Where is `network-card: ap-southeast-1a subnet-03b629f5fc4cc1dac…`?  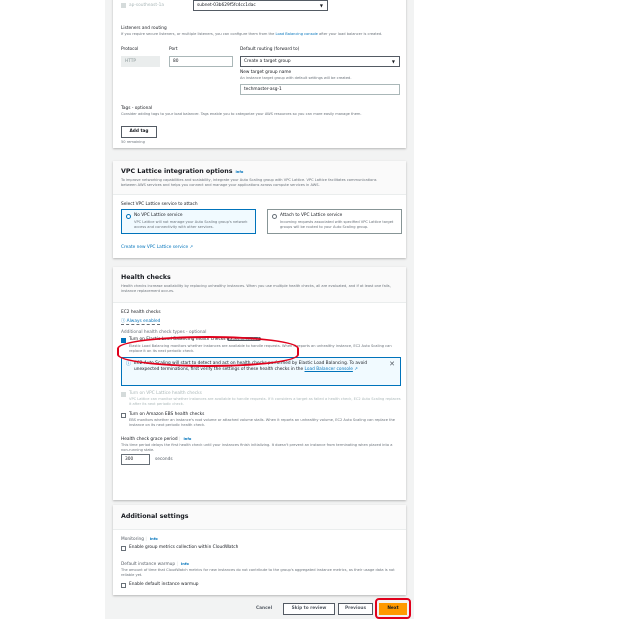 network-card: ap-southeast-1a subnet-03b629f5fc4cc1dac… is located at coordinates (259, 74).